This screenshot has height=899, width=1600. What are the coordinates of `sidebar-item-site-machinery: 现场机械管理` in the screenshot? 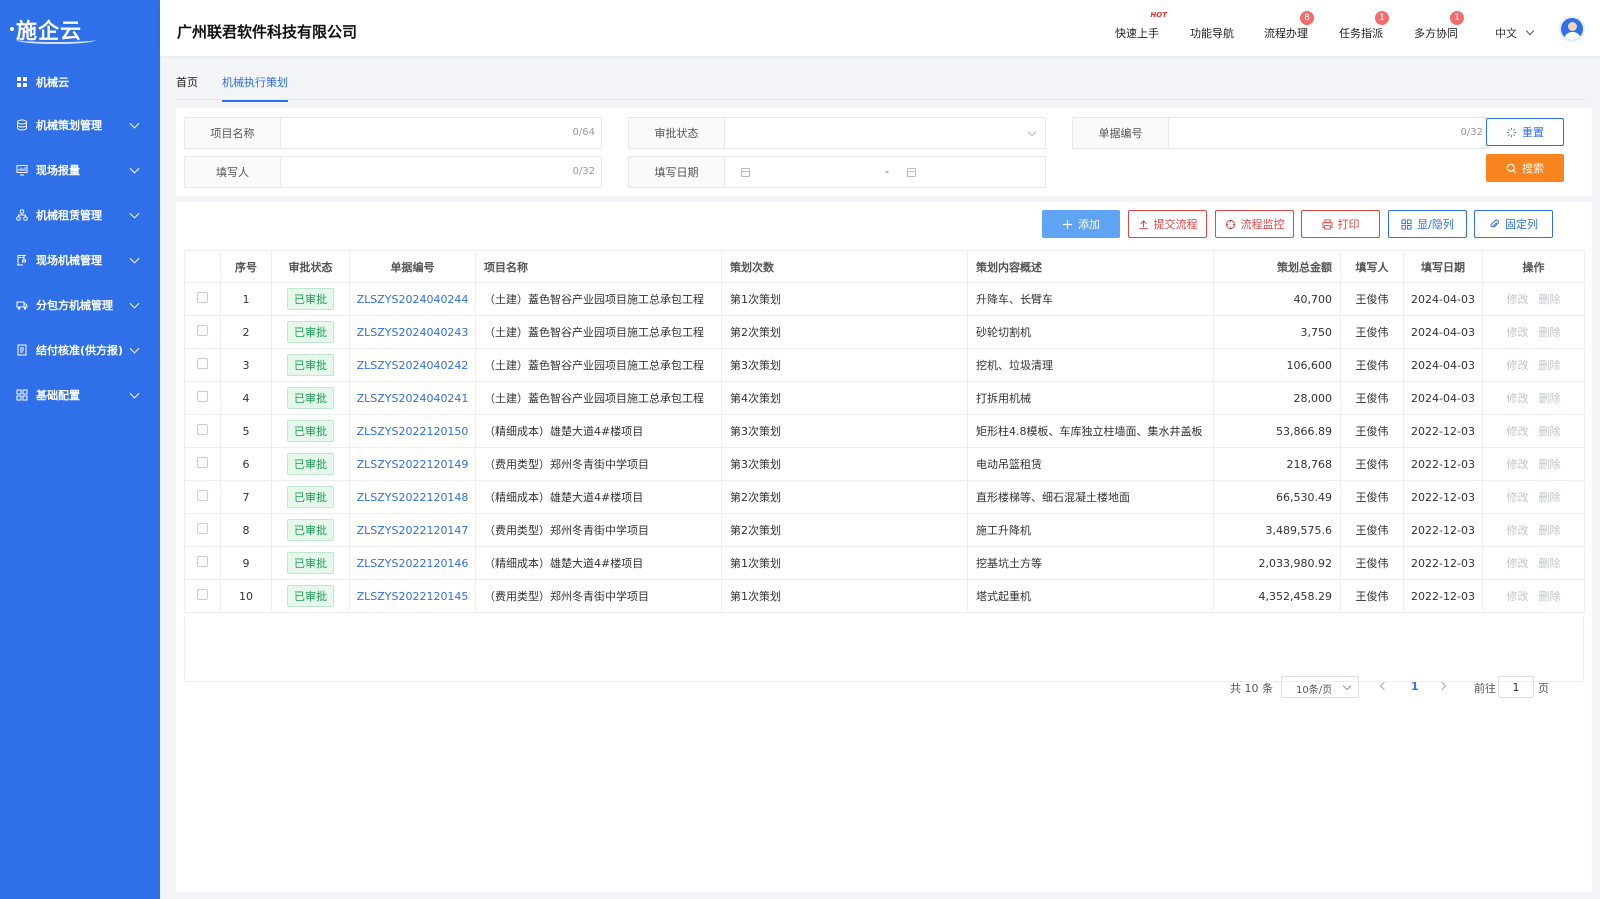 It's located at (80, 259).